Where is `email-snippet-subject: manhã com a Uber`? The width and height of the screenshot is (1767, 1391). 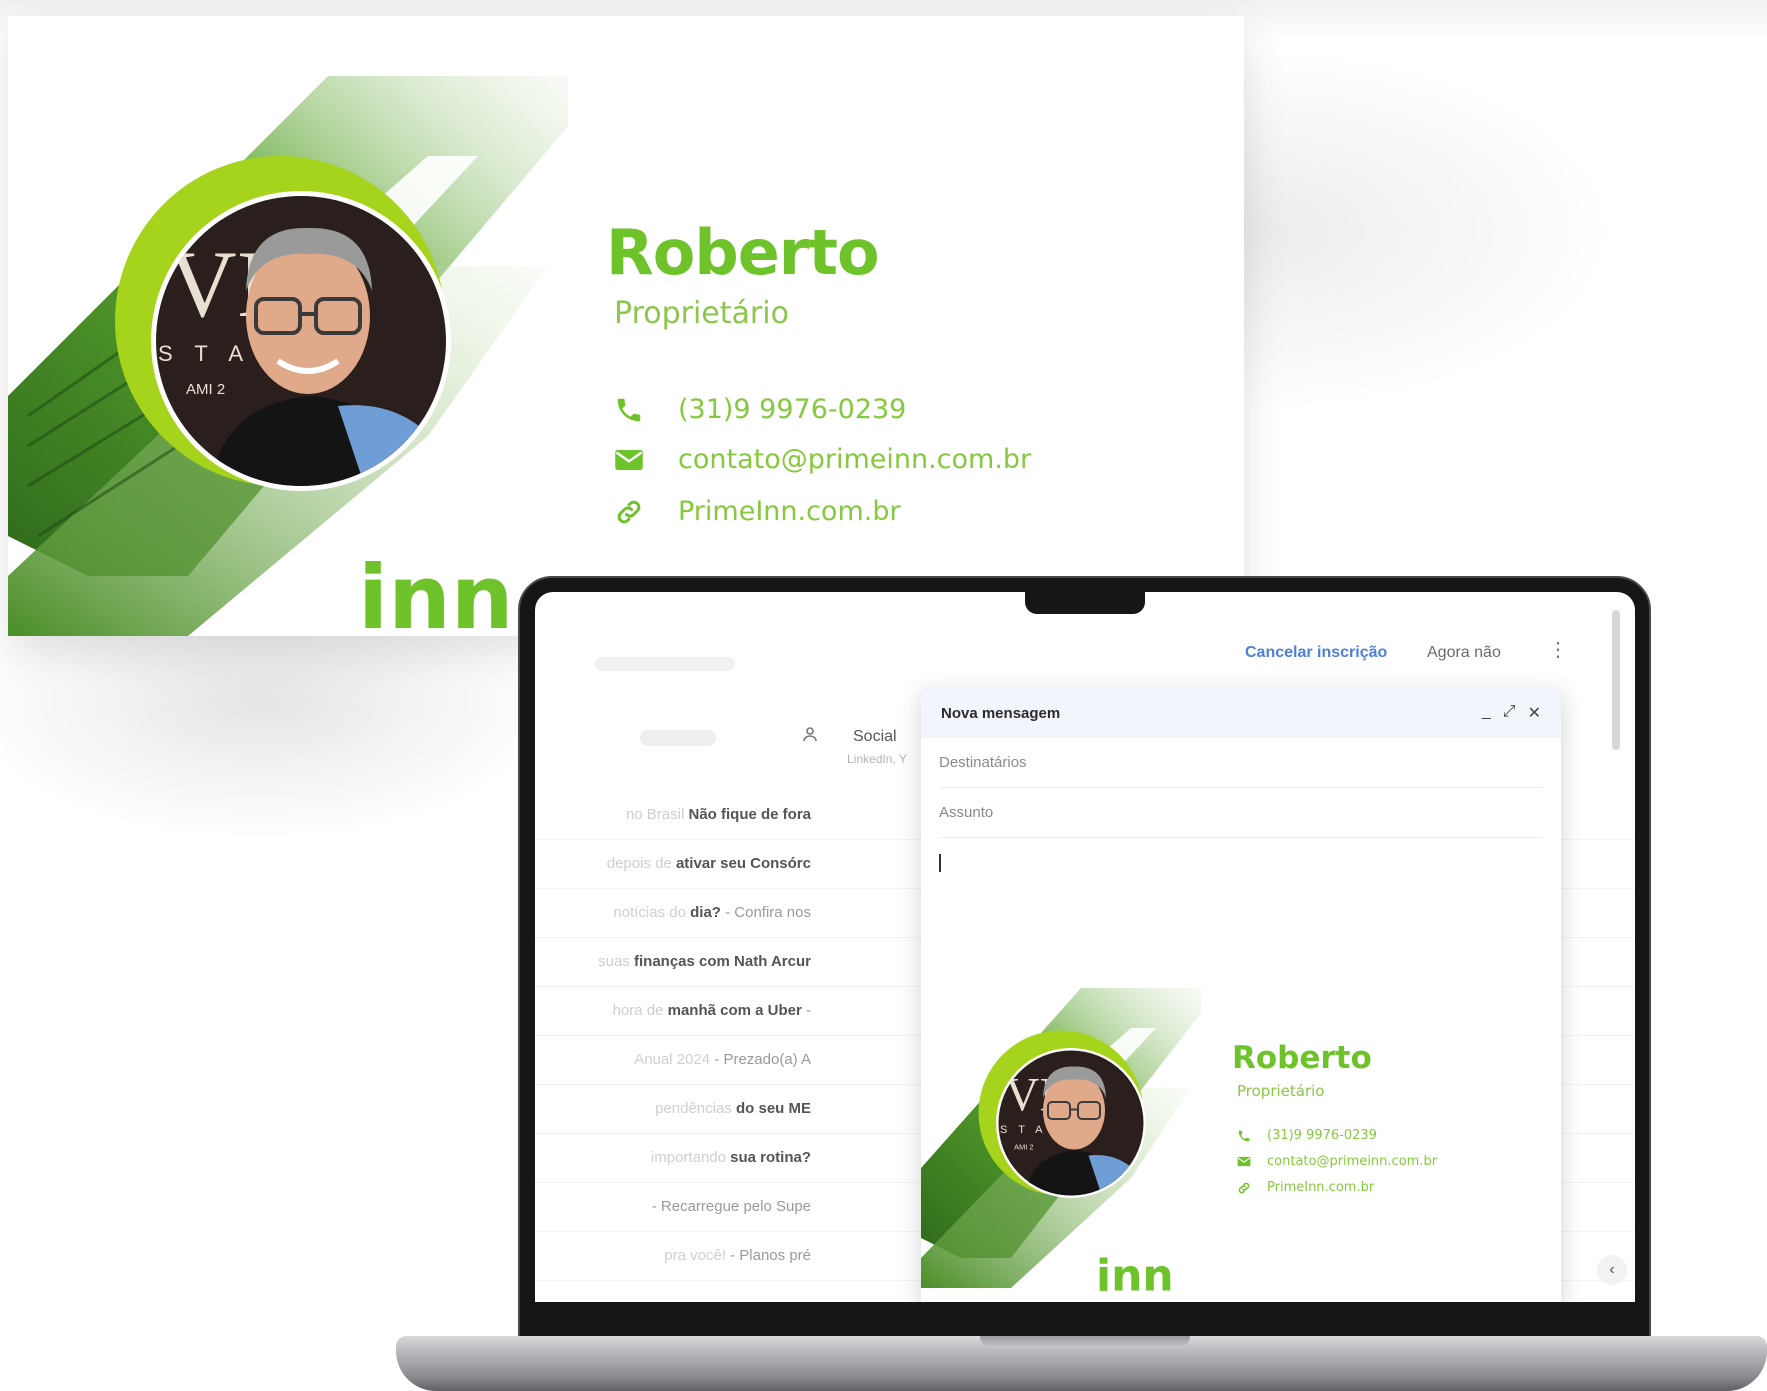 email-snippet-subject: manhã com a Uber is located at coordinates (734, 1010).